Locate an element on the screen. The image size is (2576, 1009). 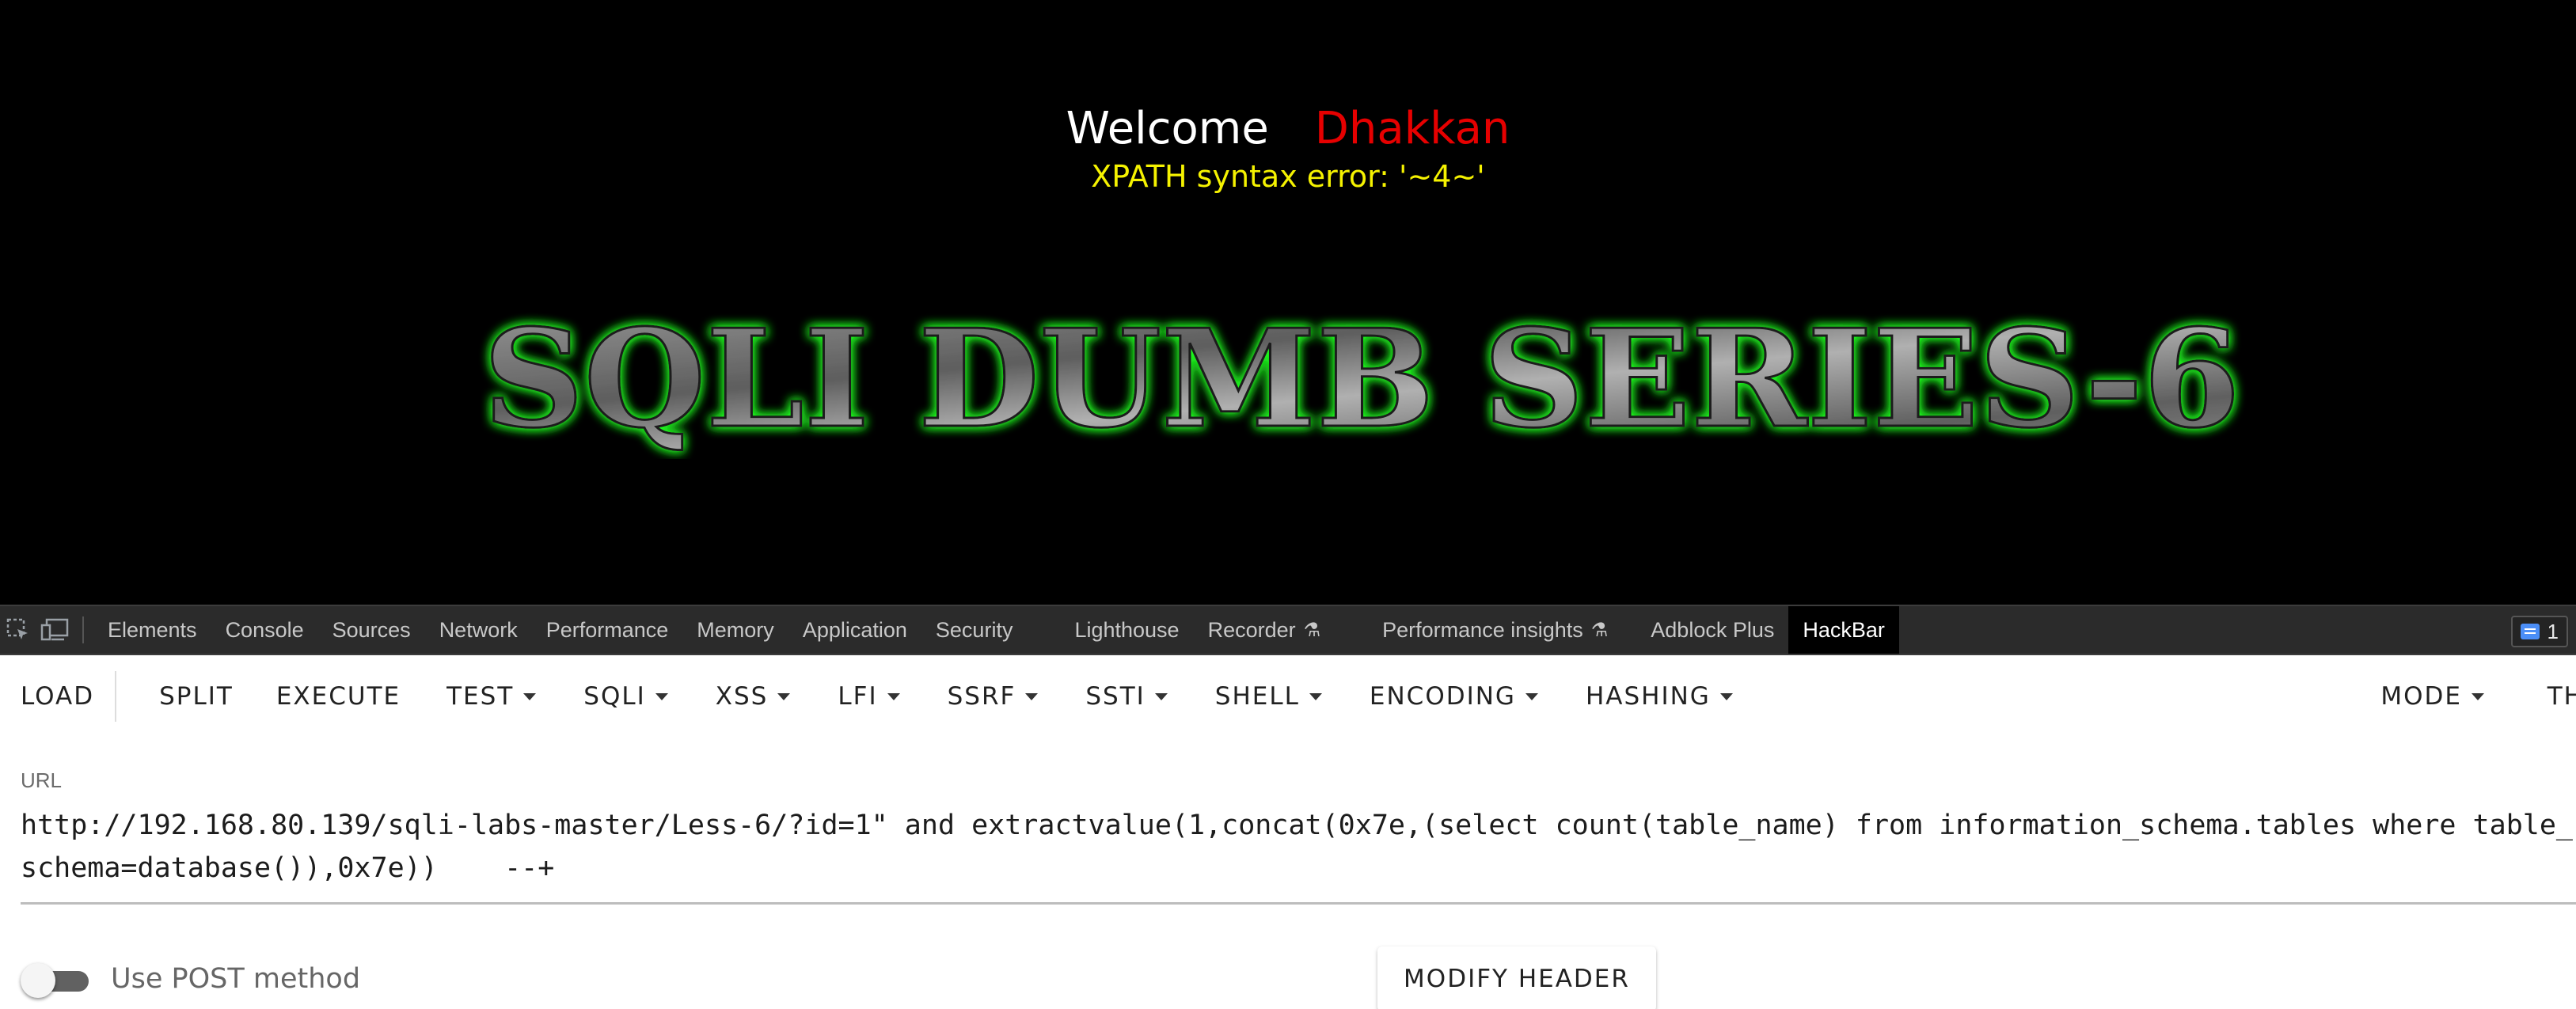
load-split-button: LOAD is located at coordinates (70, 696).